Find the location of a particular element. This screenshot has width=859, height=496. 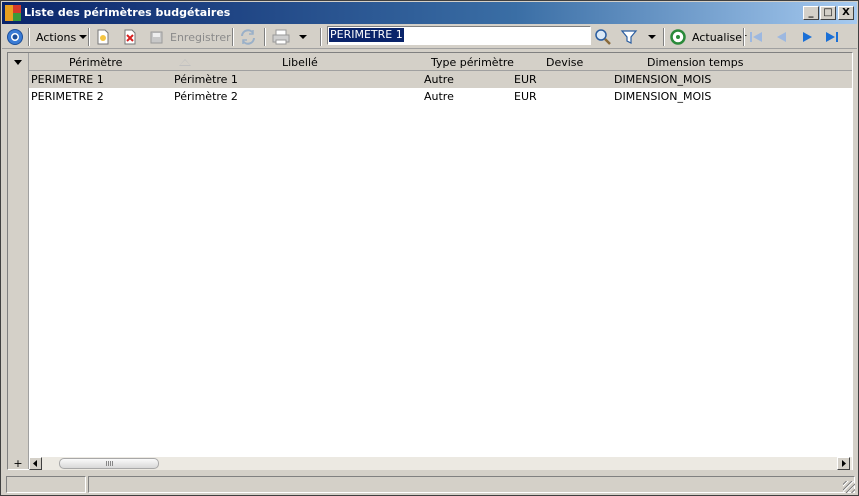

search-button is located at coordinates (603, 37).